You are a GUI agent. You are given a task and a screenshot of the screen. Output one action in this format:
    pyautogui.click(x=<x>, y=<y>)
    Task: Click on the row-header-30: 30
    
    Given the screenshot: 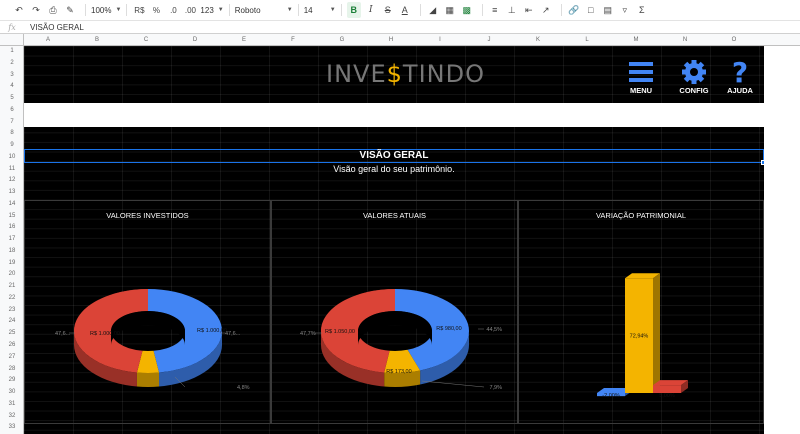 What is the action you would take?
    pyautogui.click(x=12, y=392)
    